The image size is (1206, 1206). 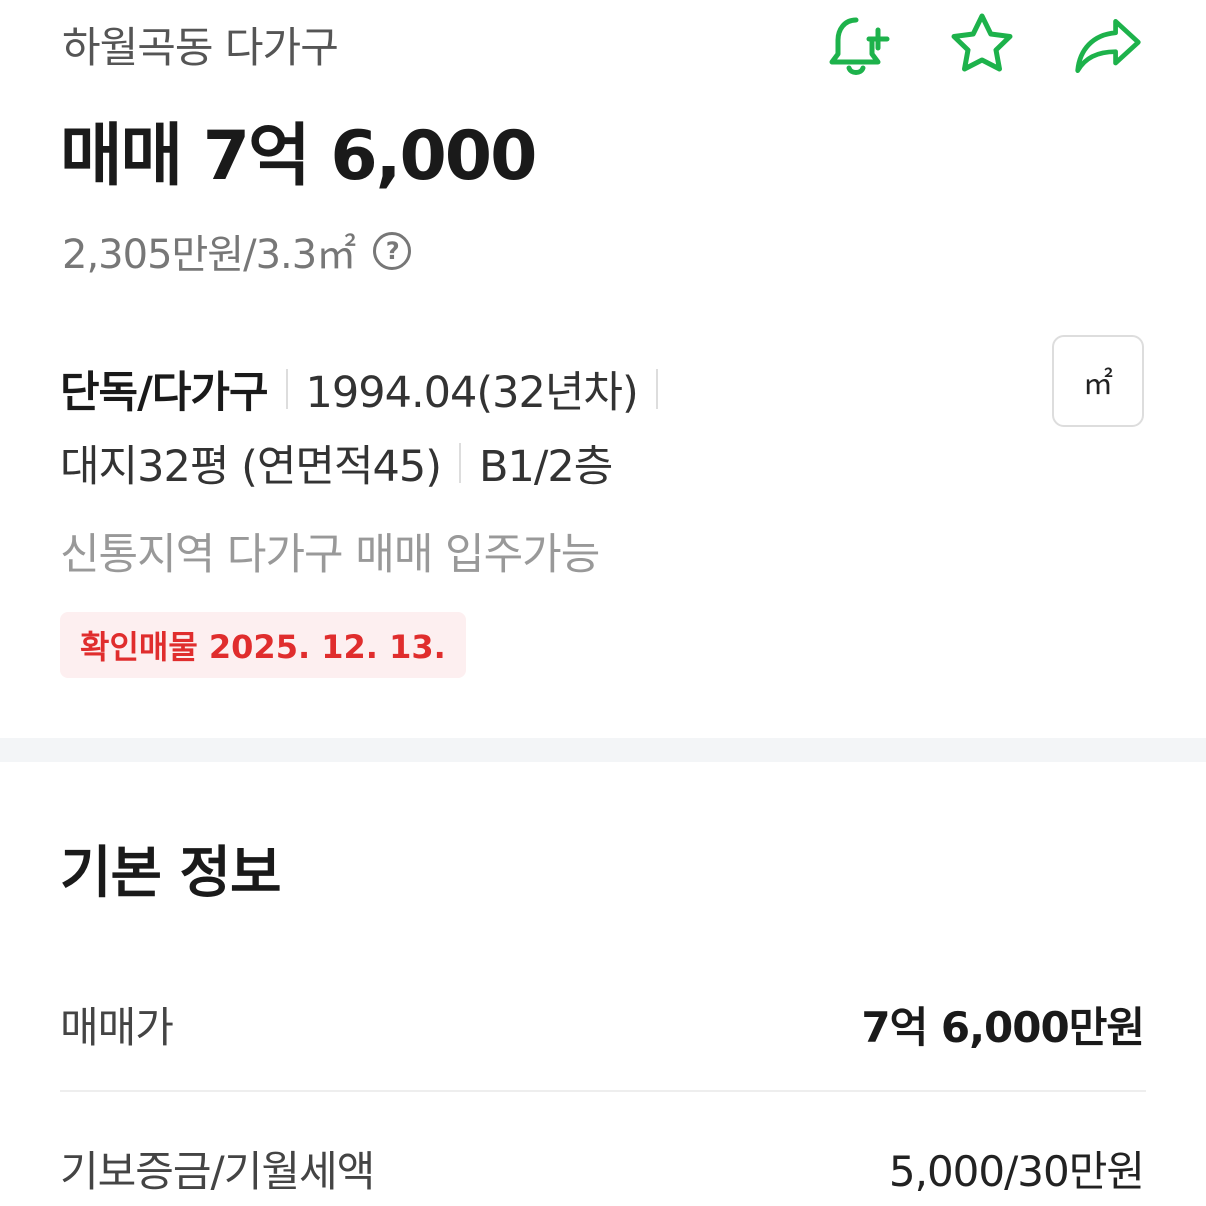 I want to click on bell-plus-icon, so click(x=859, y=46).